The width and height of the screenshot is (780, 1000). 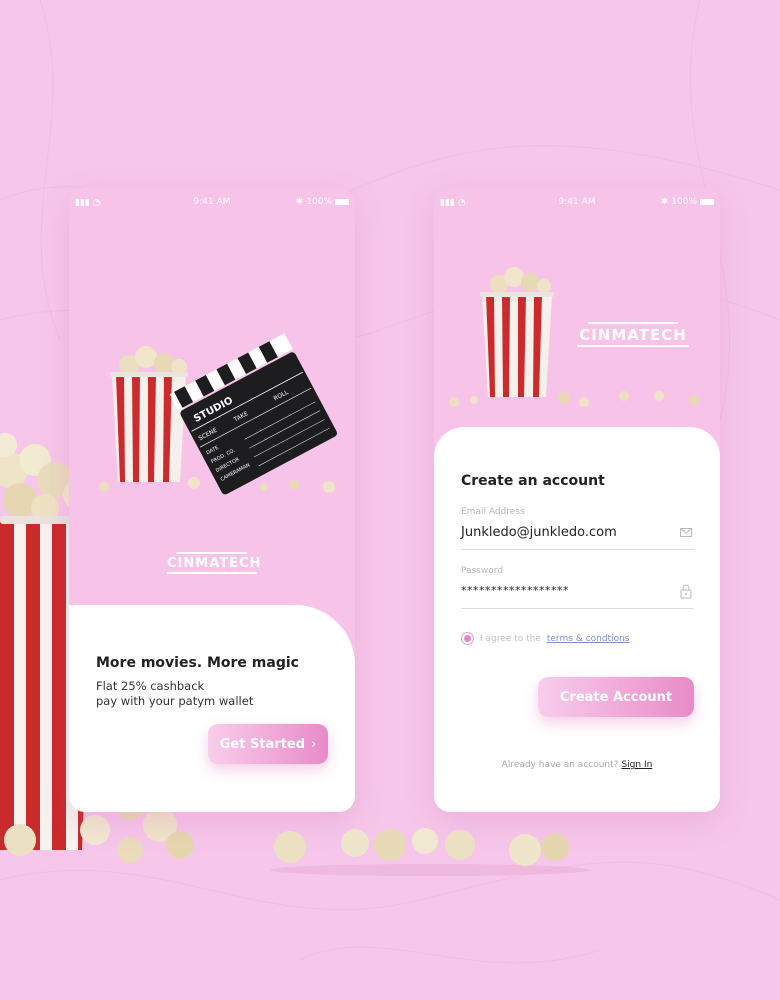 I want to click on terms-checkbox, so click(x=467, y=638).